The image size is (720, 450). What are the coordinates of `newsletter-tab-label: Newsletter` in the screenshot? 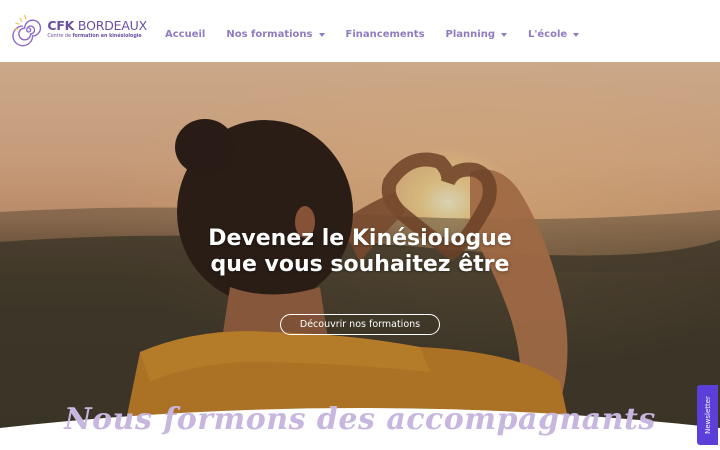 It's located at (707, 415).